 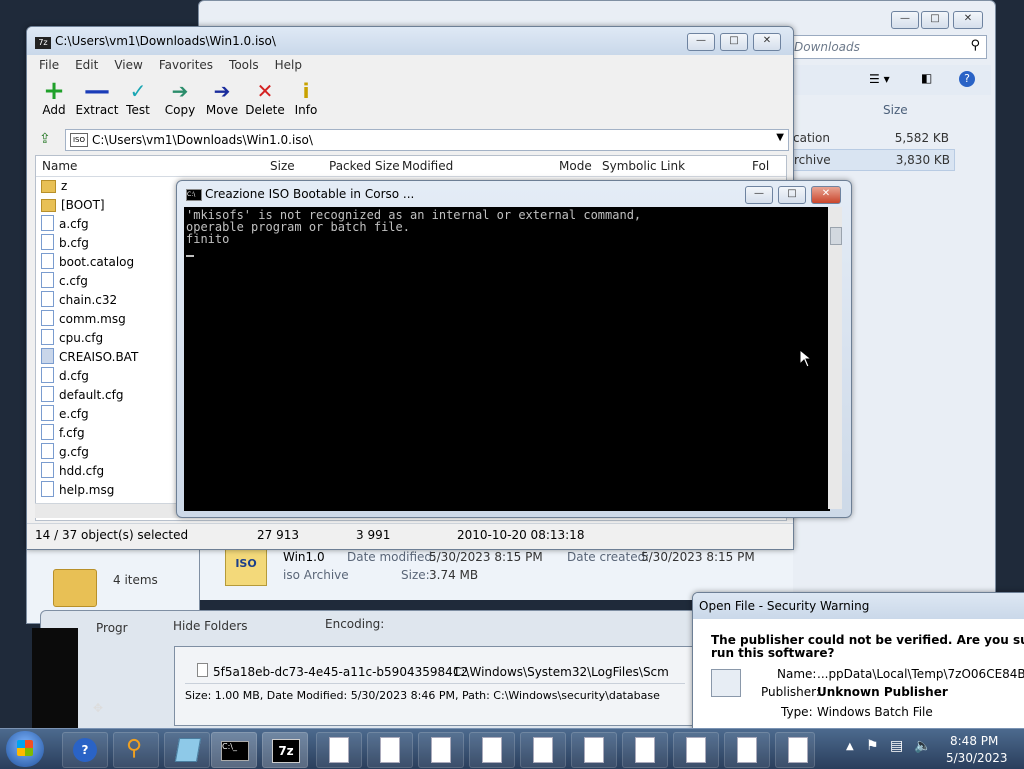 I want to click on col-modified: Modified, so click(x=427, y=166).